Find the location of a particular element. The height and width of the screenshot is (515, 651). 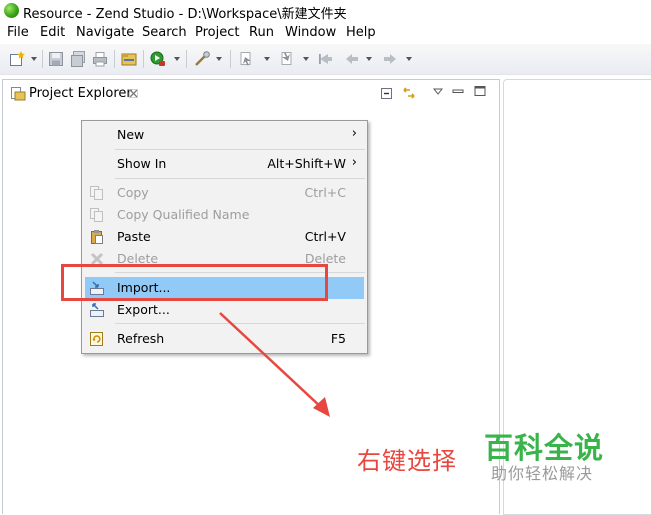

save-all-icon is located at coordinates (78, 59).